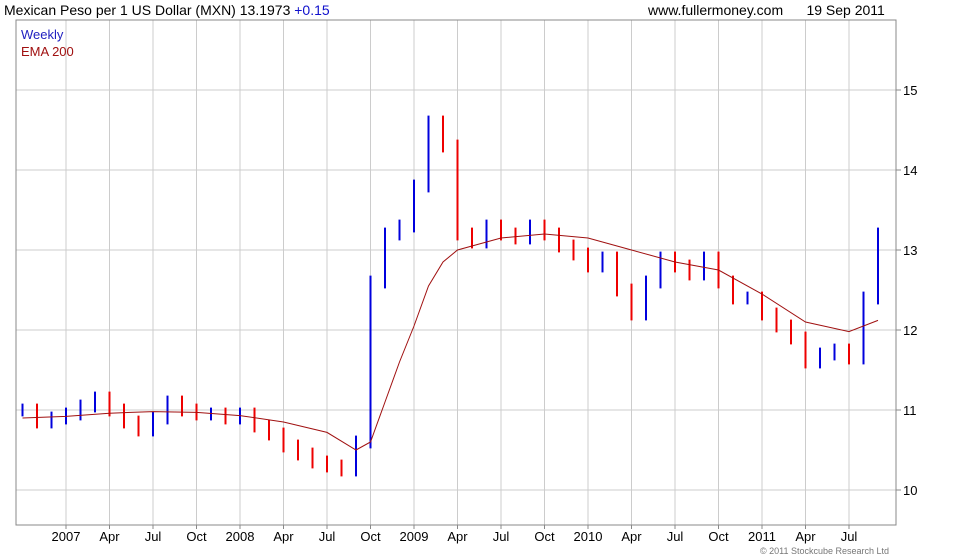 The height and width of the screenshot is (560, 980). What do you see at coordinates (588, 536) in the screenshot?
I see `x-tick-label: 2010` at bounding box center [588, 536].